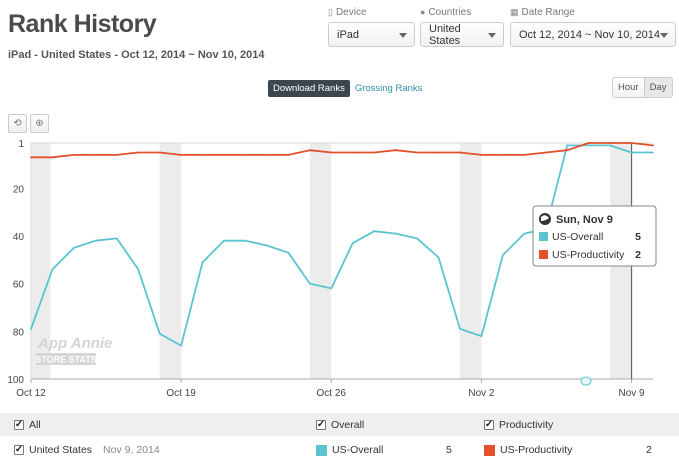 The image size is (679, 474). Describe the element at coordinates (131, 450) in the screenshot. I see `country-date: Nov 9, 2014` at that location.